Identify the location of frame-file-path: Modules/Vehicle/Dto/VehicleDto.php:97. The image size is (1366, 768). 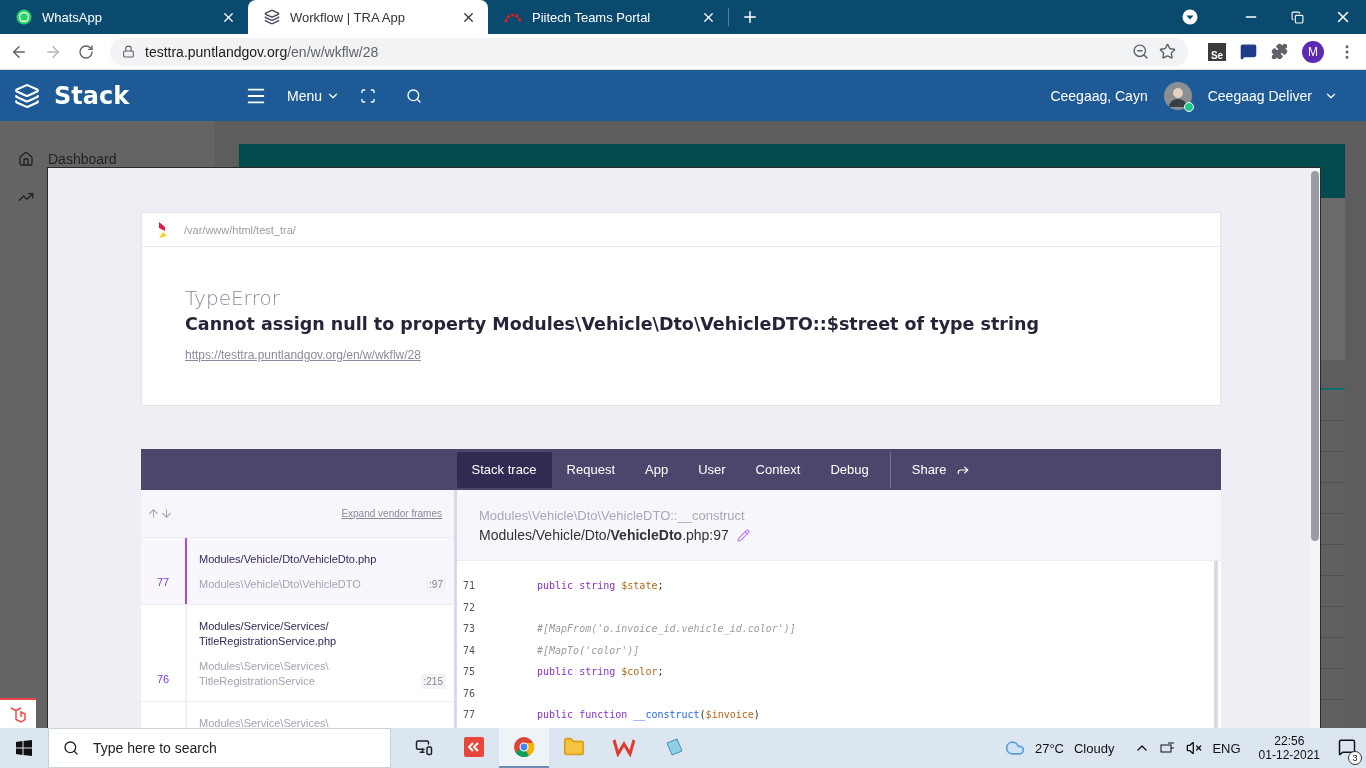
(604, 535).